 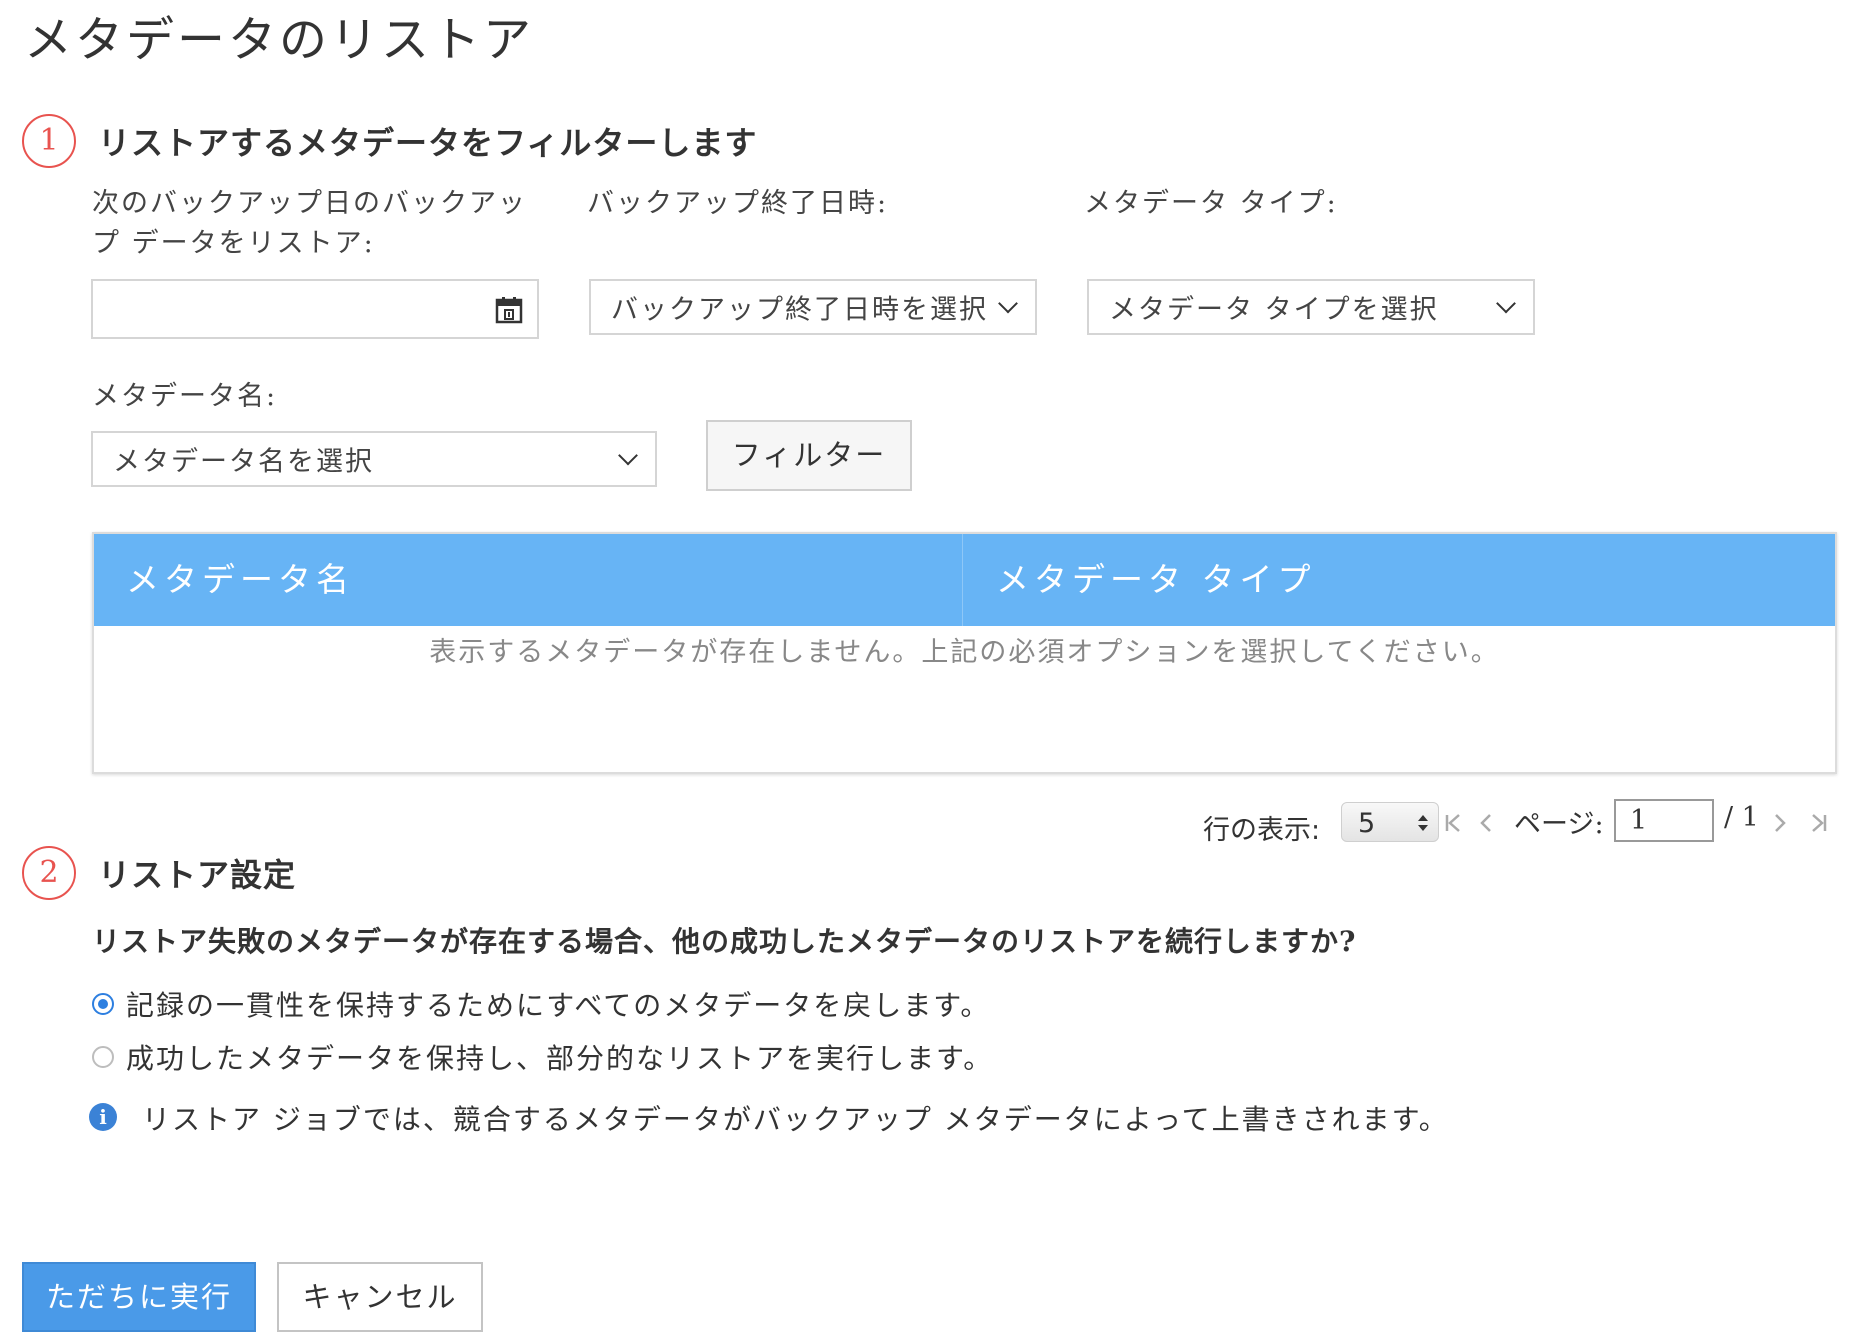 I want to click on metadata-name-label: メタデータ名:, so click(x=185, y=396).